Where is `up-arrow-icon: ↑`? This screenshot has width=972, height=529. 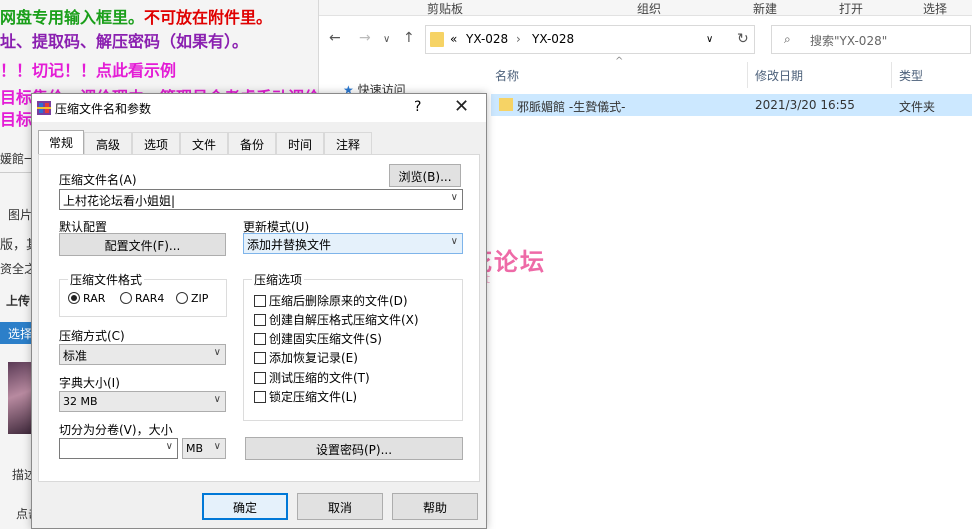 up-arrow-icon: ↑ is located at coordinates (409, 38).